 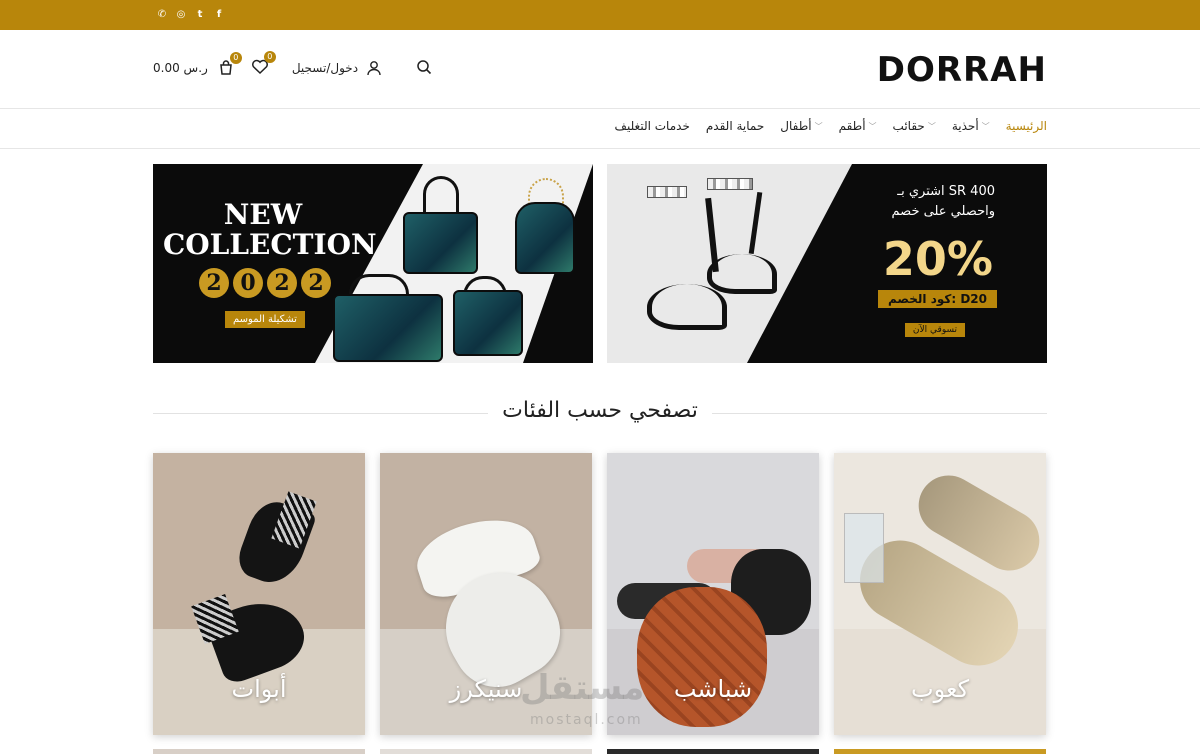 I want to click on banner-heading-line: COLLECTION, so click(x=270, y=244).